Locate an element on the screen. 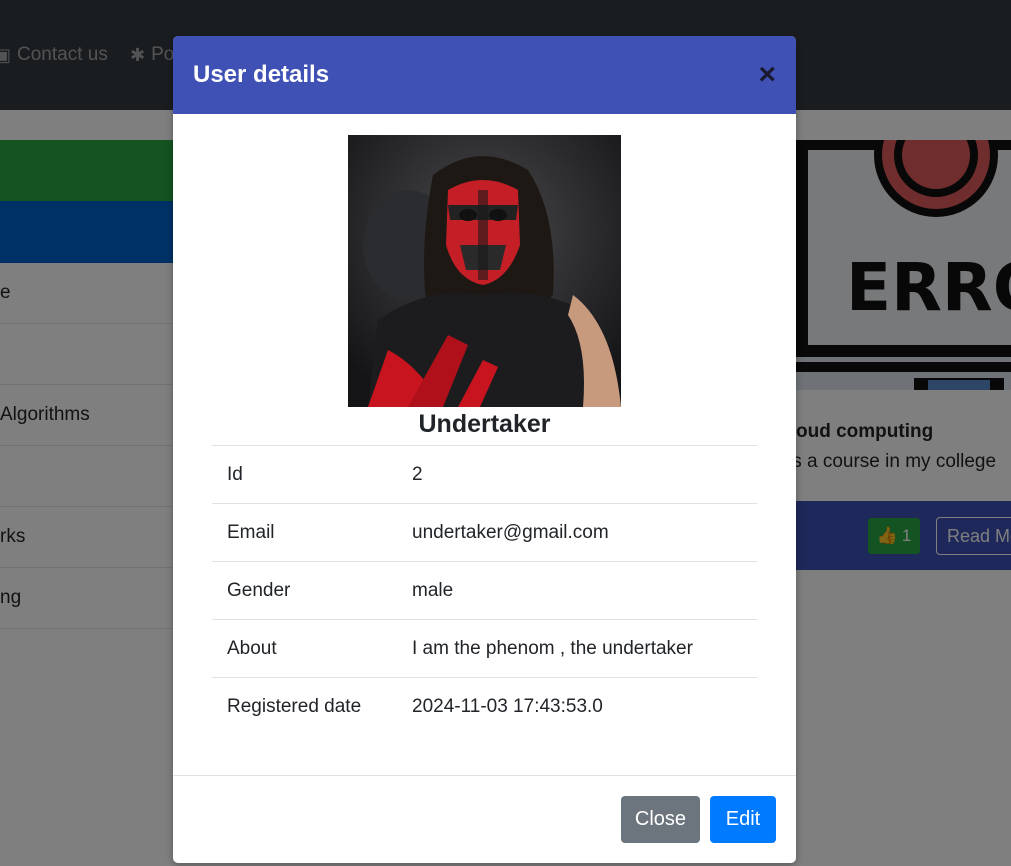 The width and height of the screenshot is (1011, 866). modal-title: User details is located at coordinates (261, 74).